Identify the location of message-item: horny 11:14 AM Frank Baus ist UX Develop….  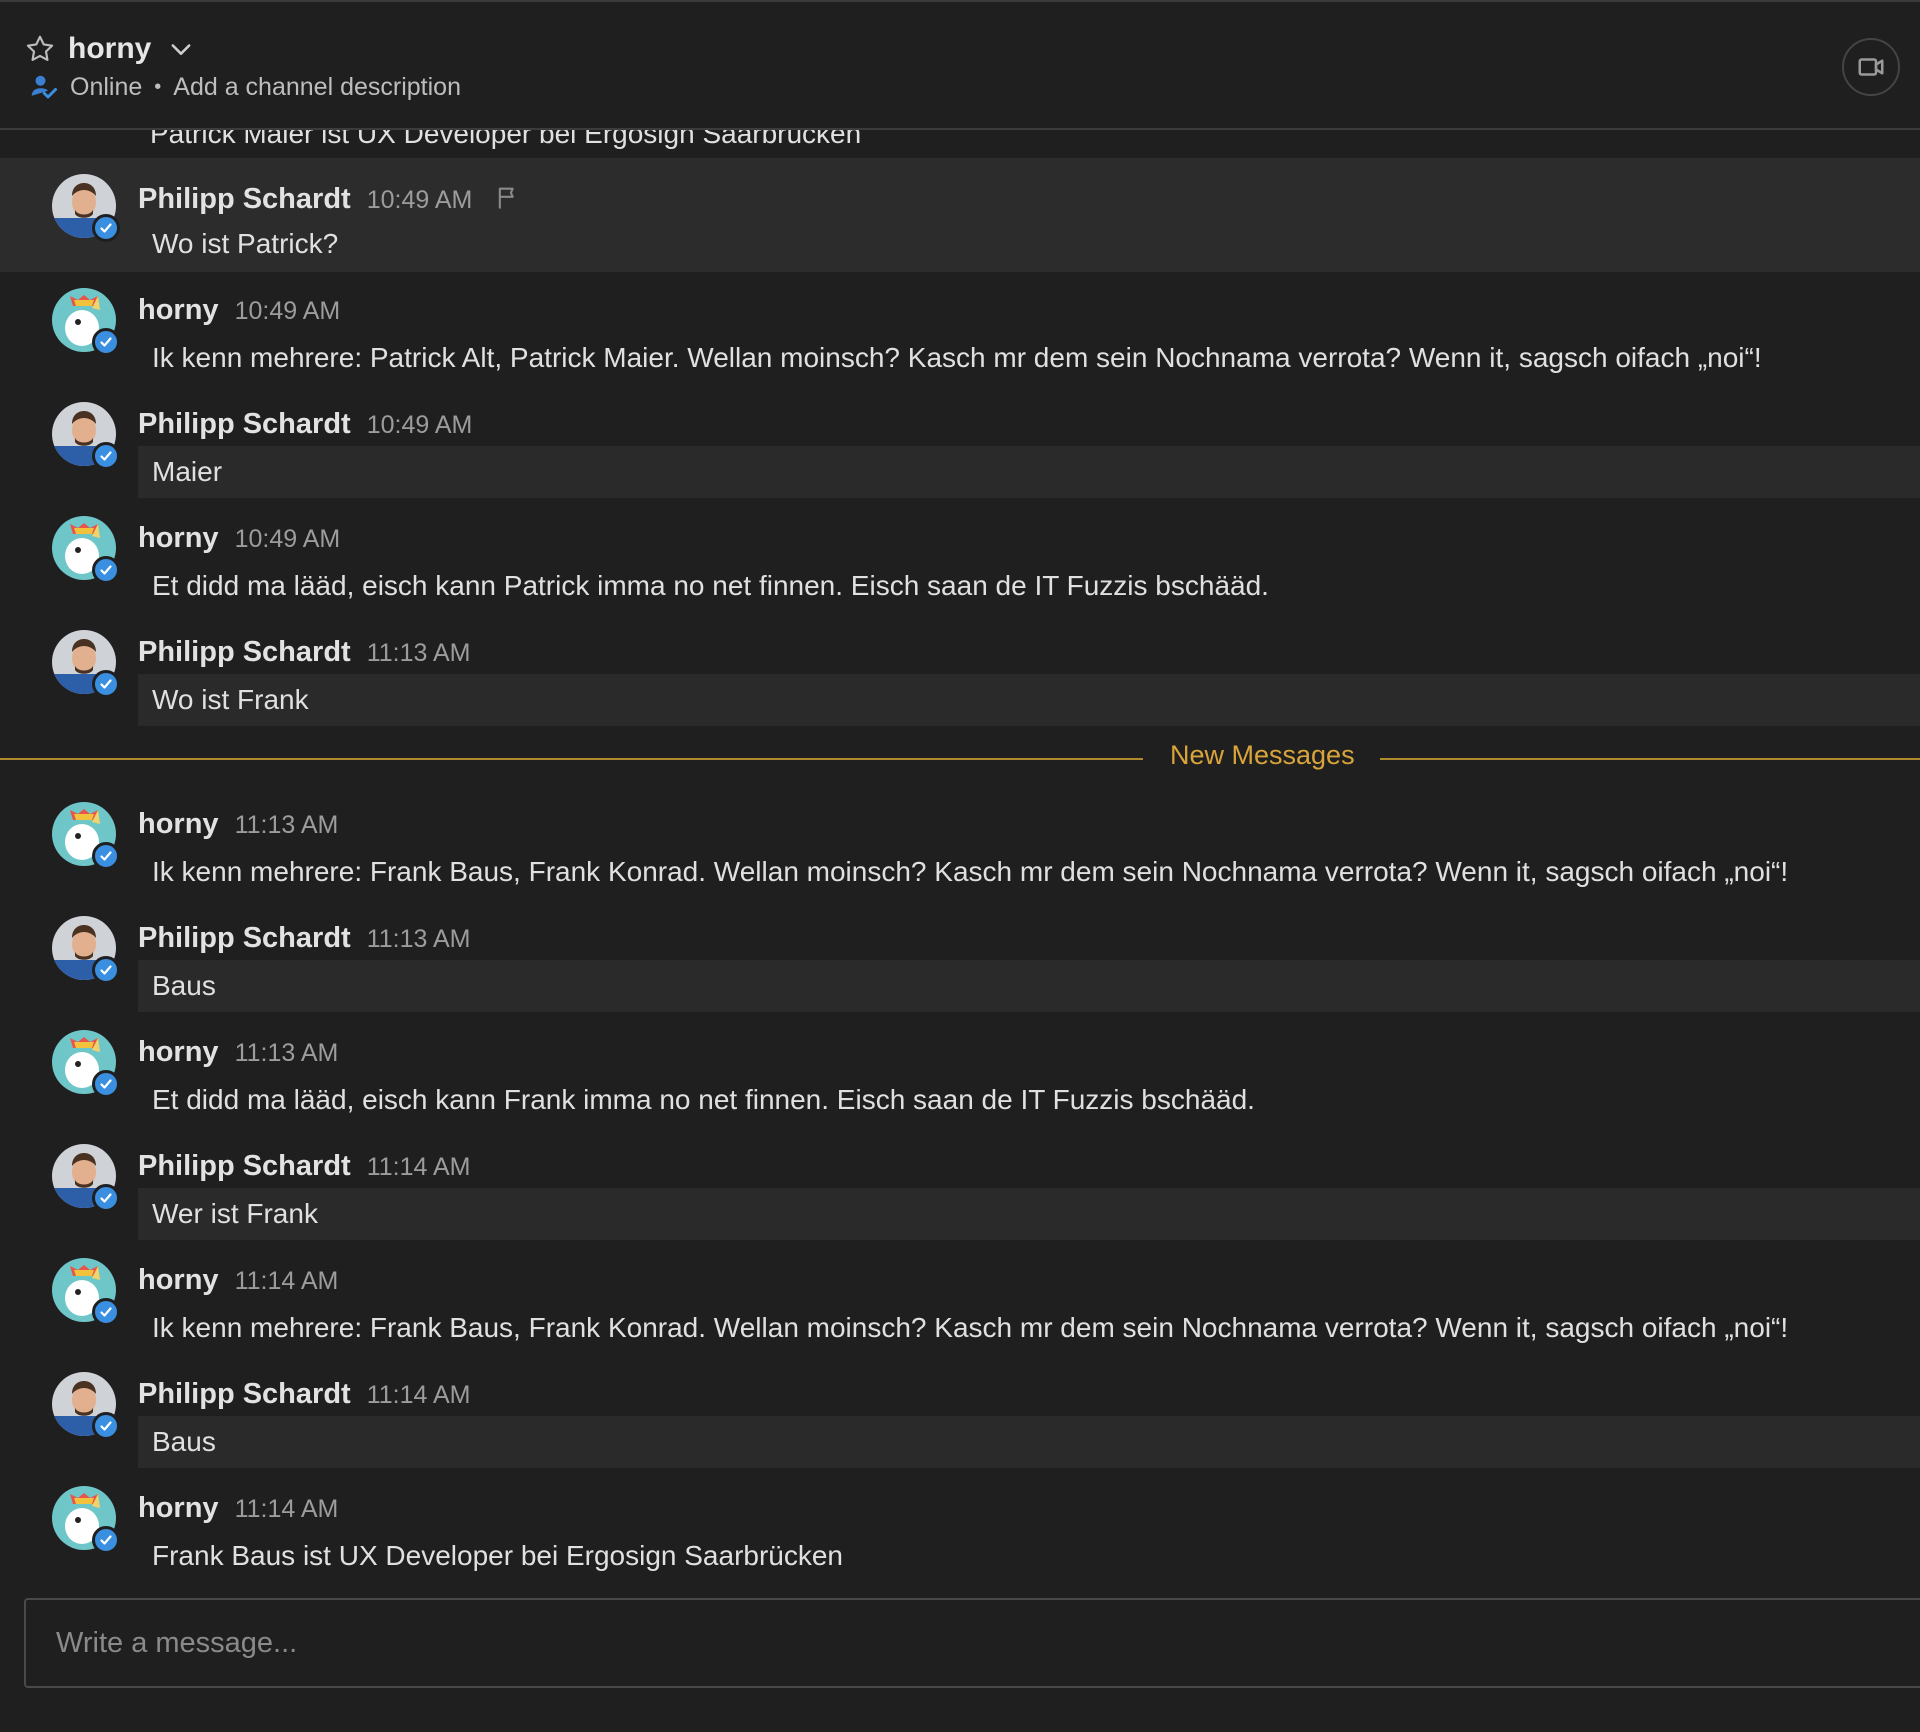
(960, 1527).